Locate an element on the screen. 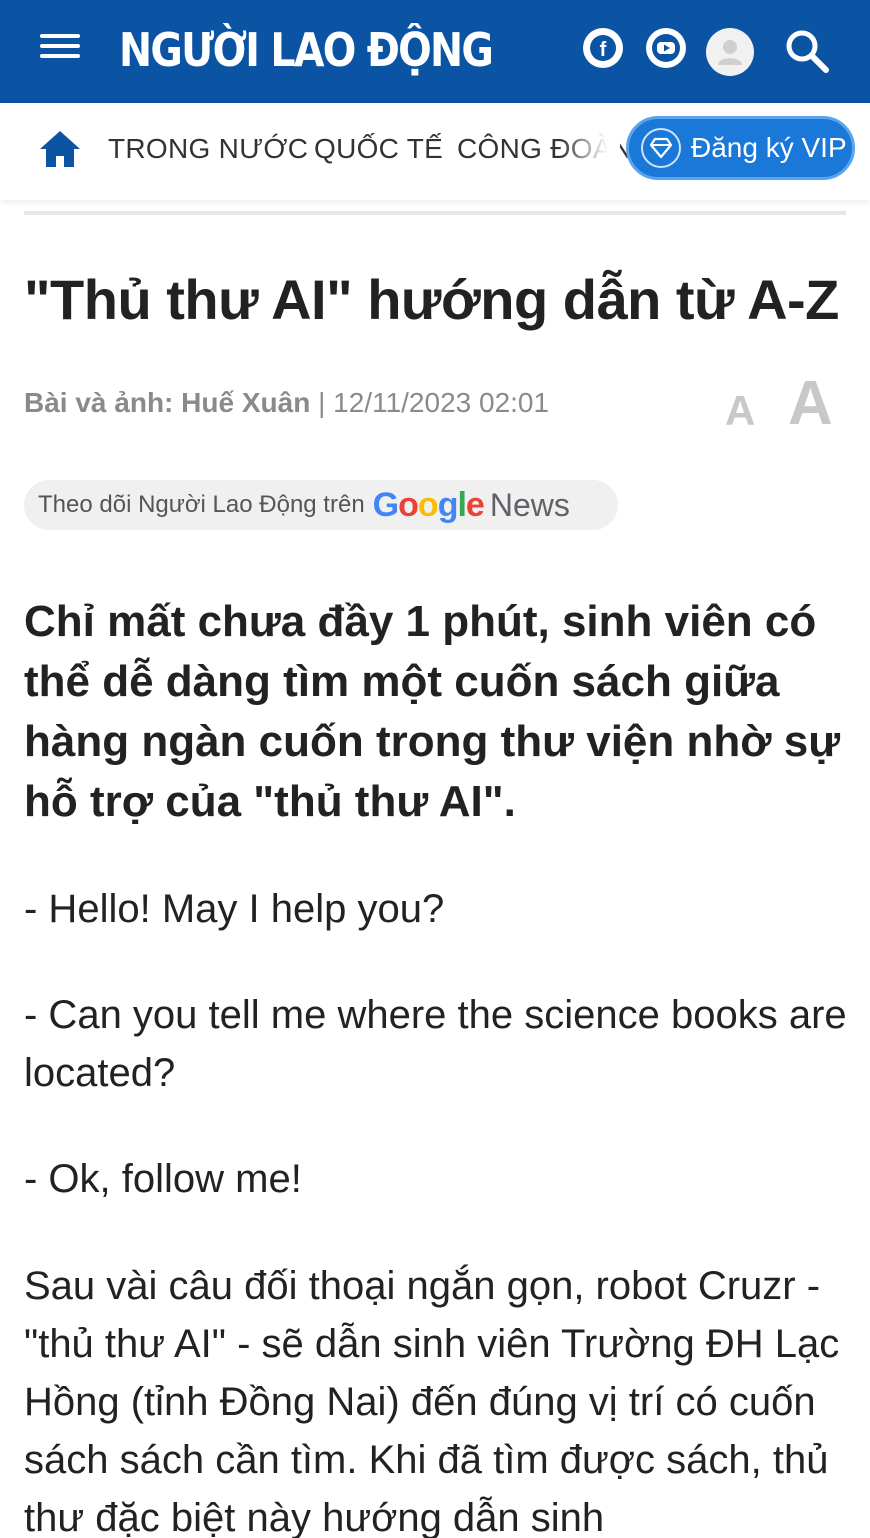 The width and height of the screenshot is (870, 1538). news-word: News is located at coordinates (529, 504).